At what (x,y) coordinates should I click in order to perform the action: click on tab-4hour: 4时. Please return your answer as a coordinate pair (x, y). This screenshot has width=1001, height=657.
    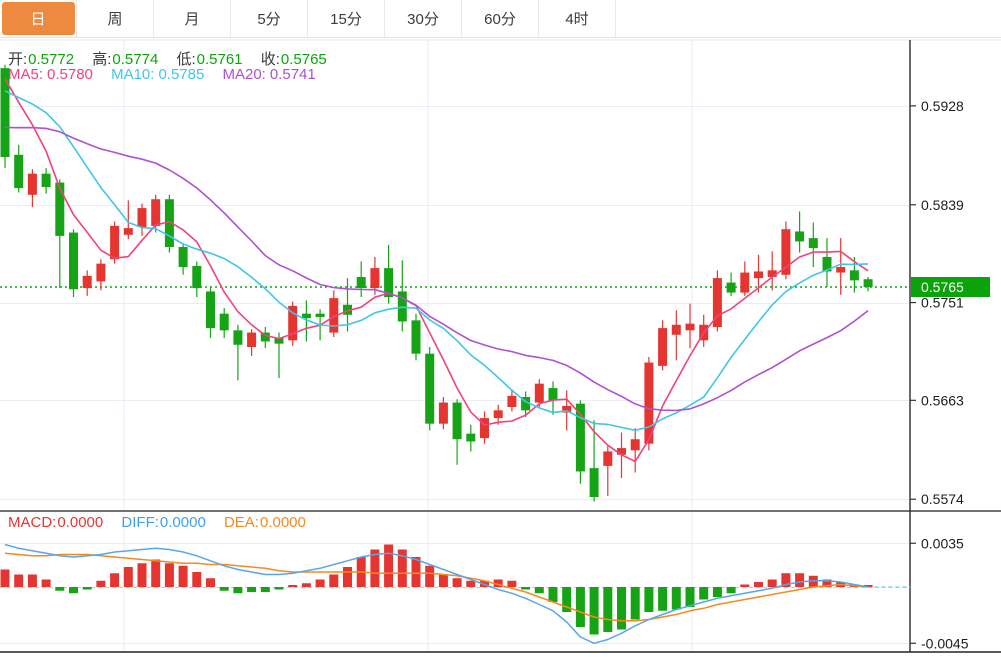
    Looking at the image, I should click on (577, 18).